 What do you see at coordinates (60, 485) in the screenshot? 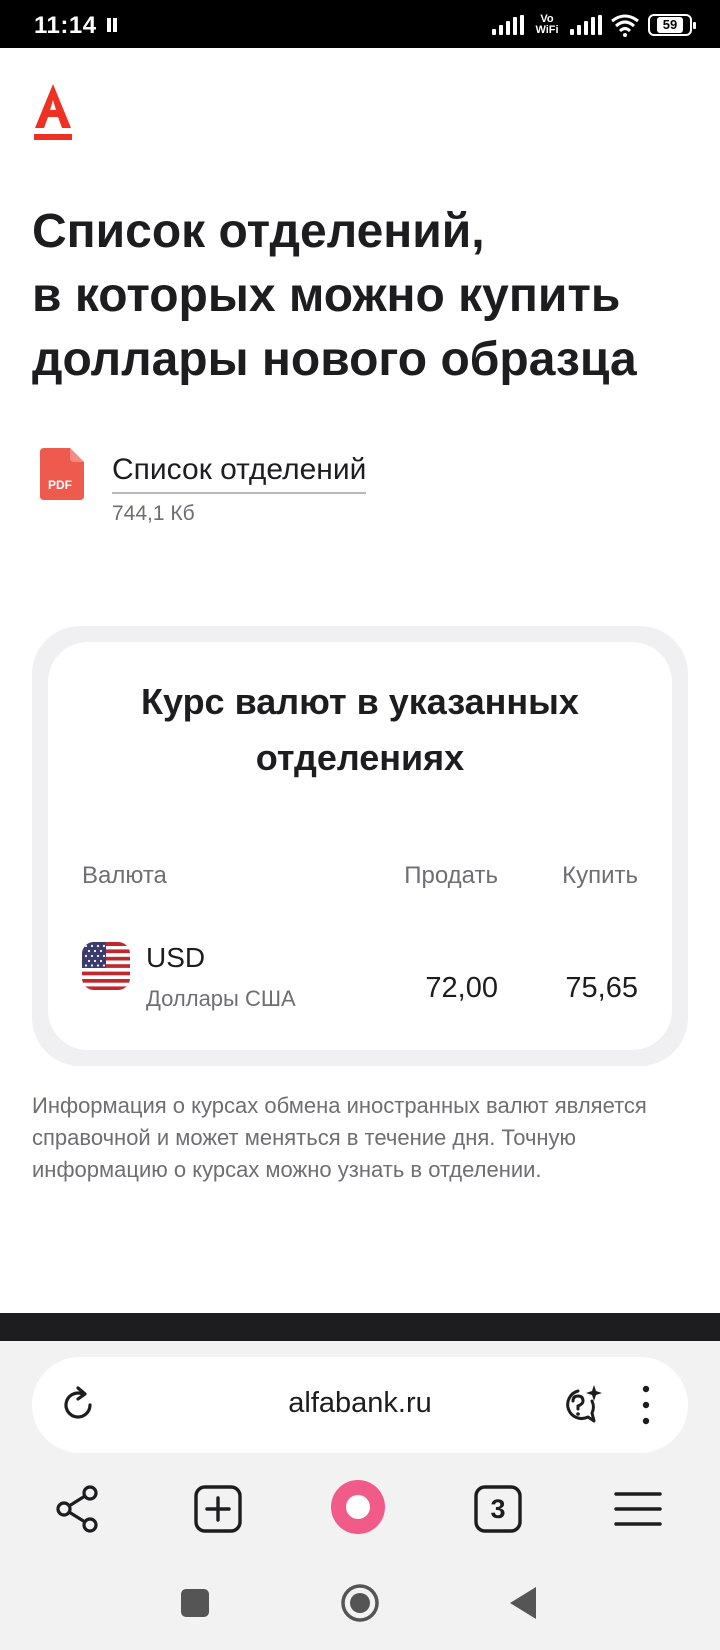
I see `pdf-icon-label: PDF` at bounding box center [60, 485].